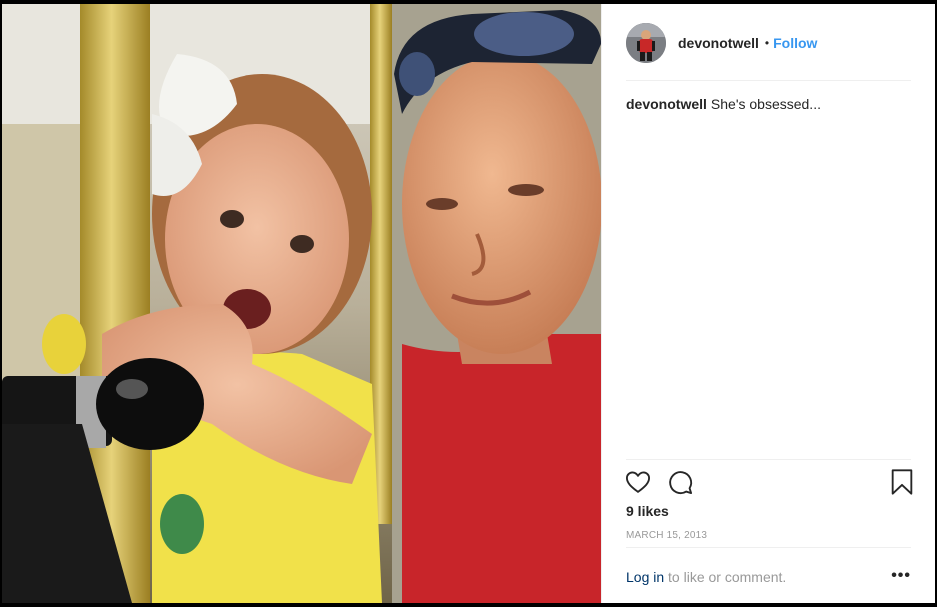 This screenshot has width=937, height=607. What do you see at coordinates (718, 43) in the screenshot?
I see `username-link: devonotwell` at bounding box center [718, 43].